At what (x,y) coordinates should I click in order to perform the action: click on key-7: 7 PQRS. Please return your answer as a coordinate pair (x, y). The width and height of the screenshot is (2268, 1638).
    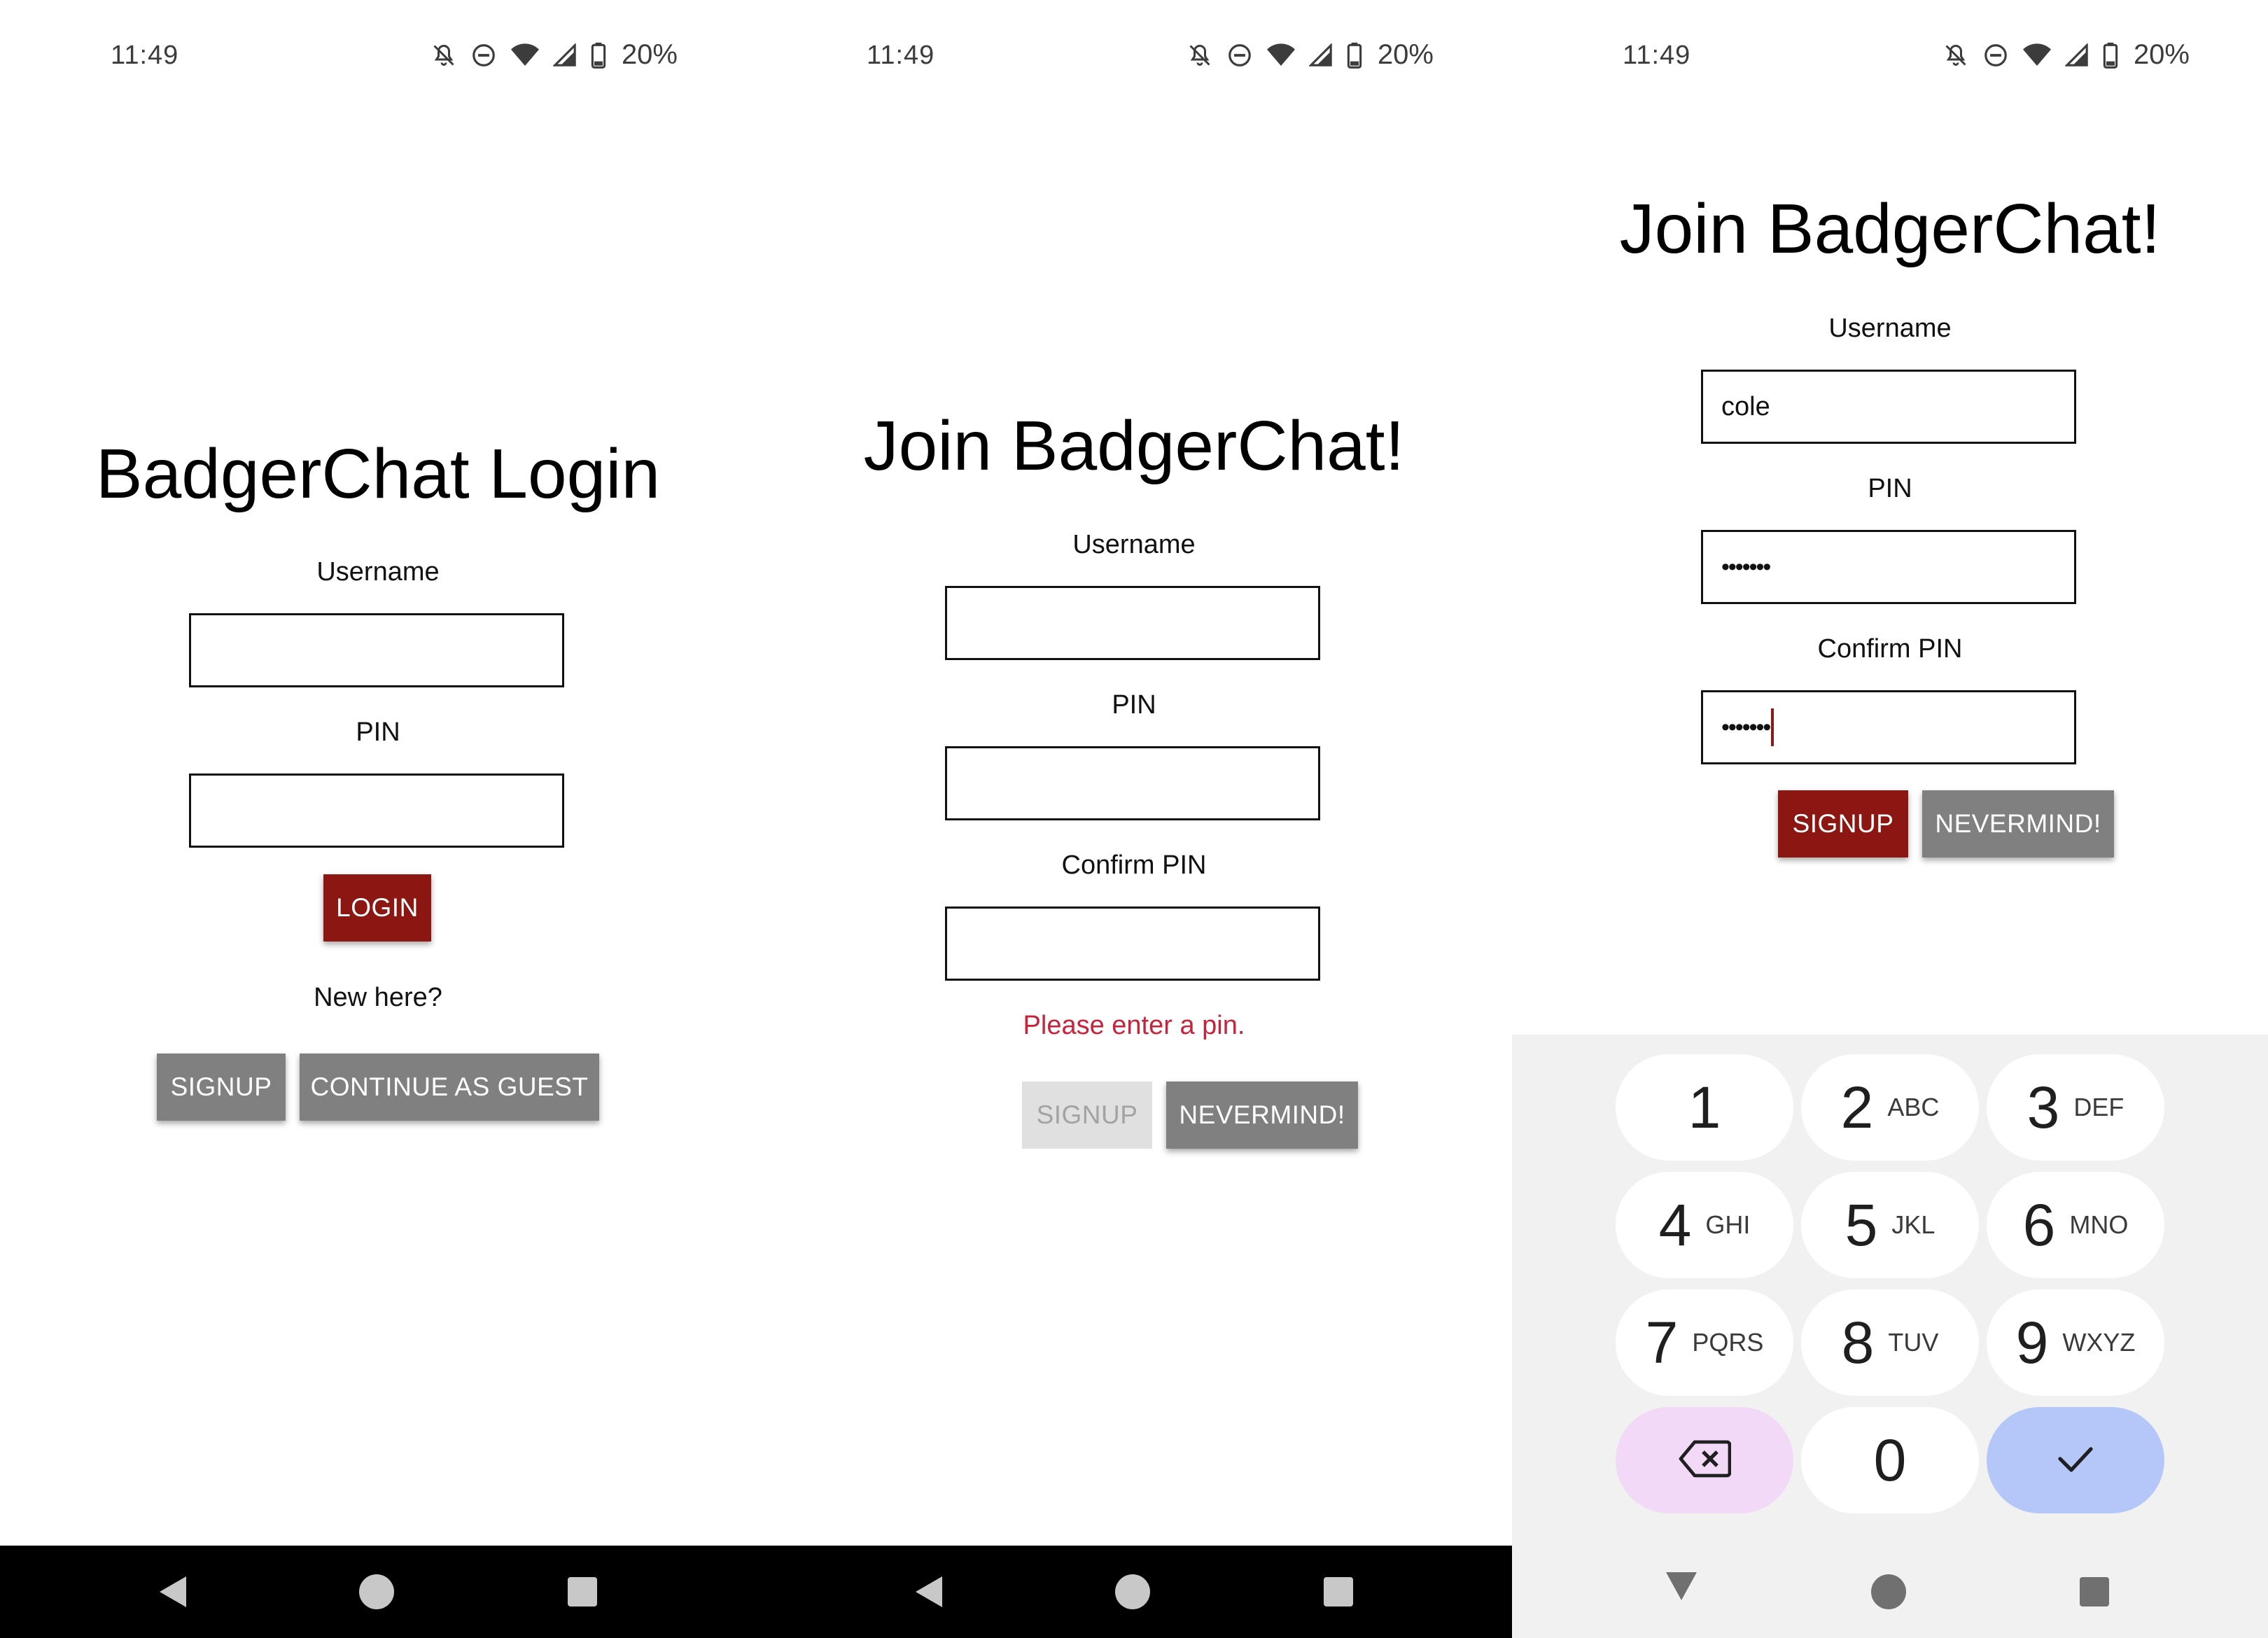
    Looking at the image, I should click on (1704, 1342).